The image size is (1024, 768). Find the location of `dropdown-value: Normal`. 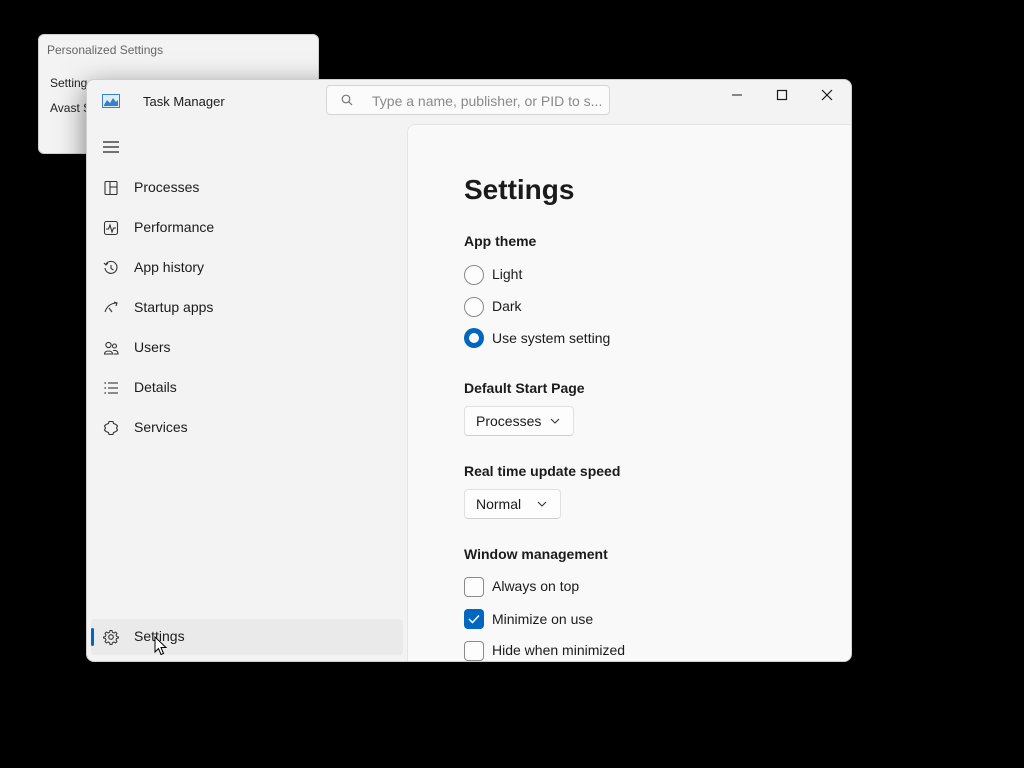

dropdown-value: Normal is located at coordinates (499, 504).